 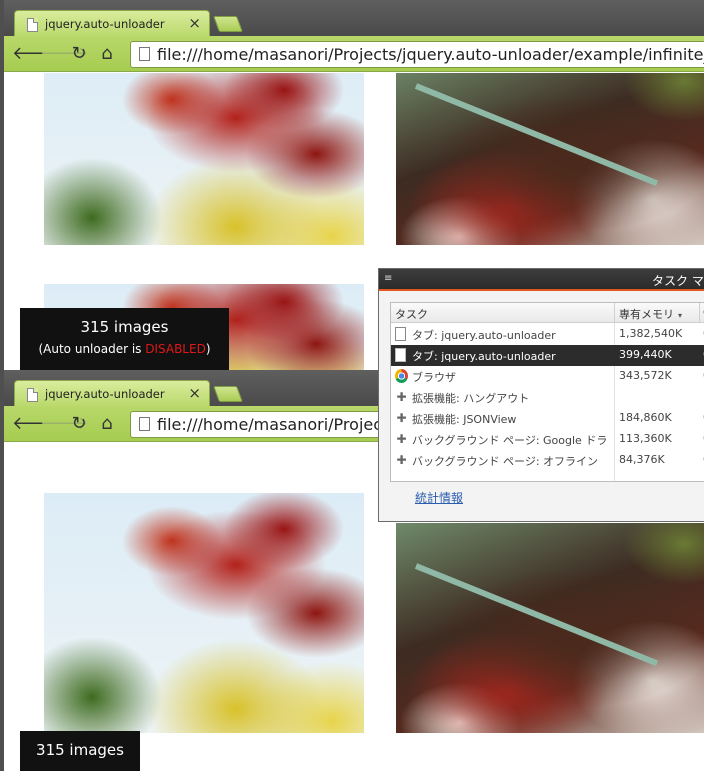 What do you see at coordinates (505, 461) in the screenshot?
I see `task-name: バックグラウンド ページ: オフライン` at bounding box center [505, 461].